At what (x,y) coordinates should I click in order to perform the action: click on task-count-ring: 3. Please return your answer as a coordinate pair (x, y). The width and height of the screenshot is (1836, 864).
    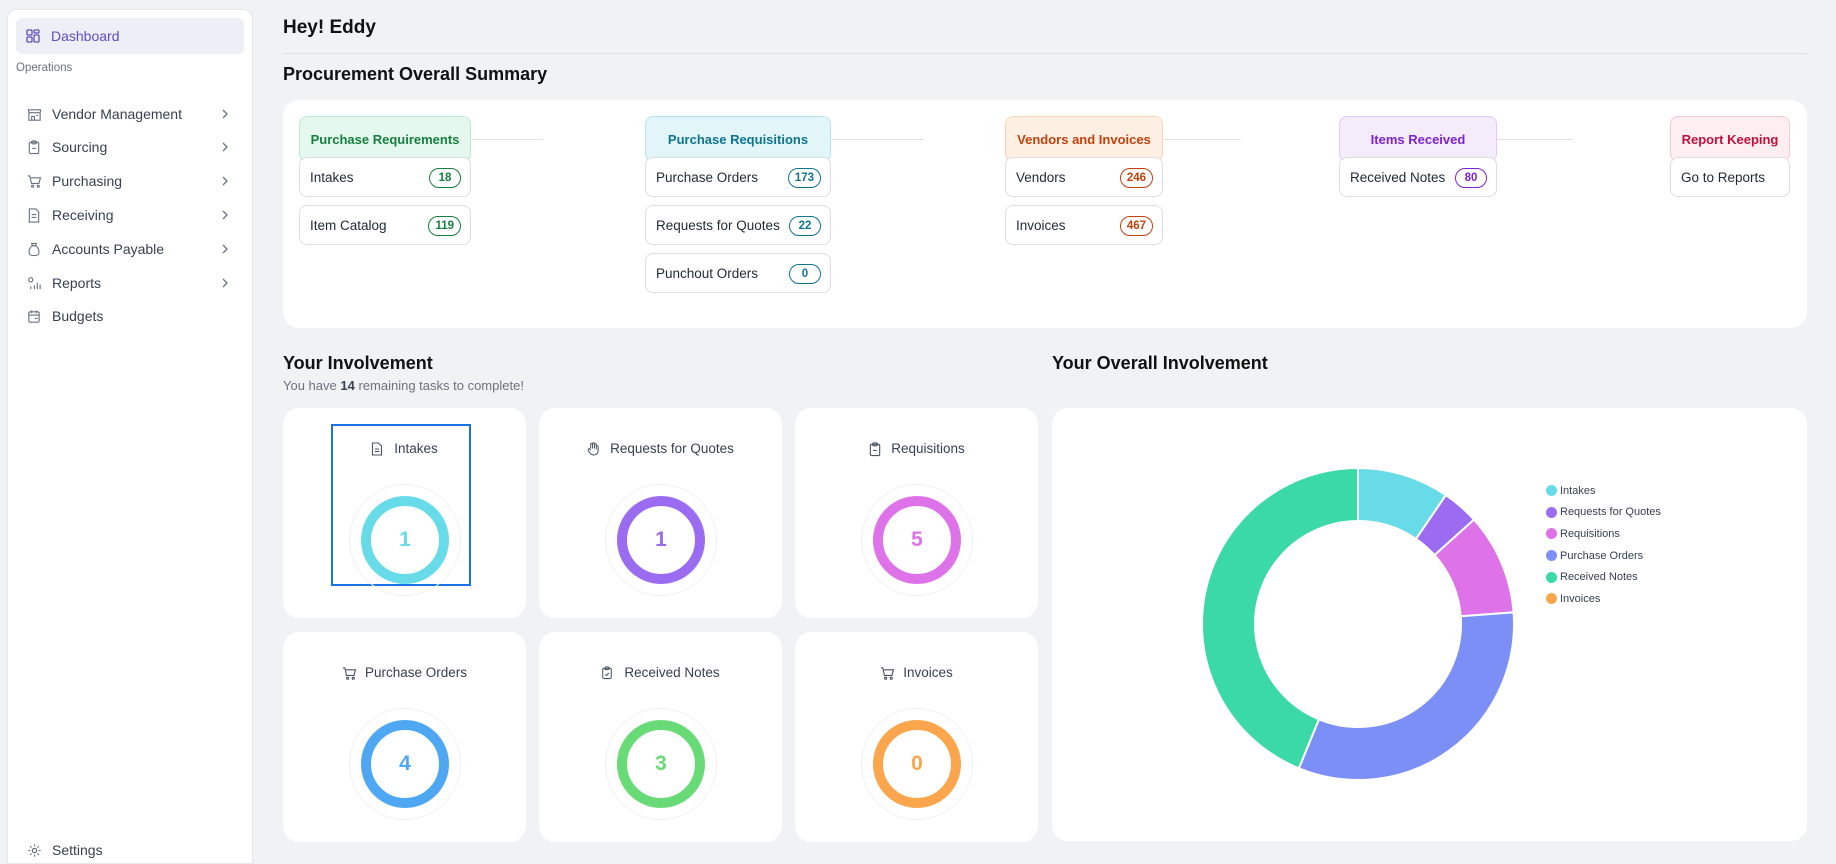
    Looking at the image, I should click on (661, 764).